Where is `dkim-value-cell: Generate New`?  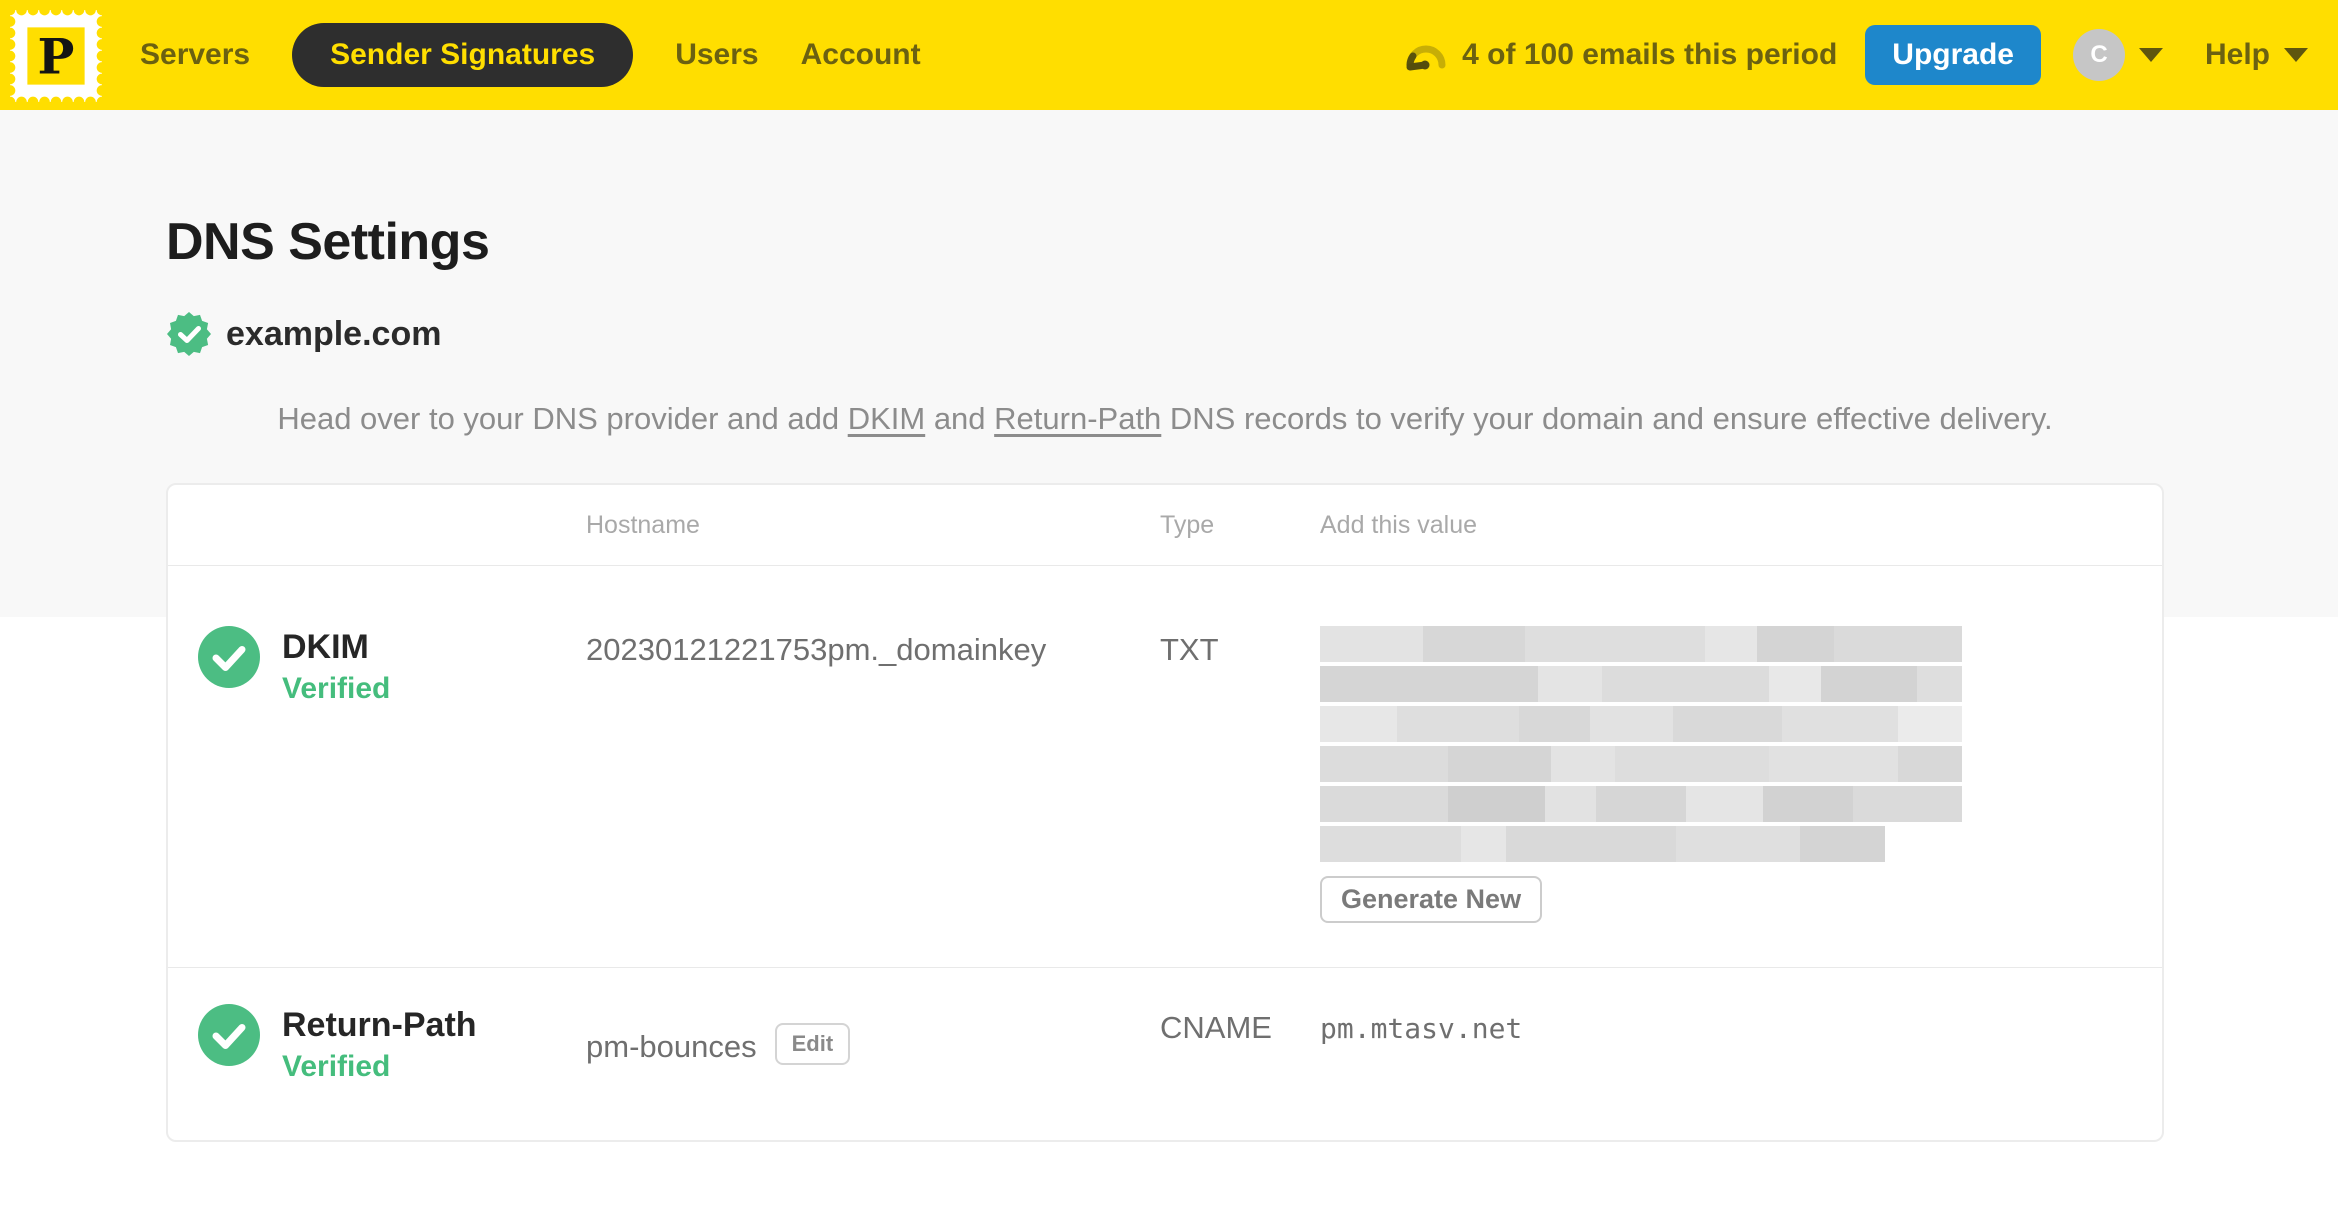 dkim-value-cell: Generate New is located at coordinates (1741, 775).